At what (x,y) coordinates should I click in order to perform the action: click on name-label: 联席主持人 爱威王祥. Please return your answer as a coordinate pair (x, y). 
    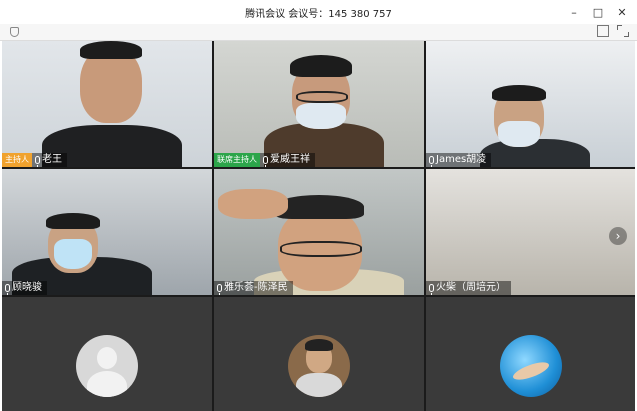
    Looking at the image, I should click on (264, 160).